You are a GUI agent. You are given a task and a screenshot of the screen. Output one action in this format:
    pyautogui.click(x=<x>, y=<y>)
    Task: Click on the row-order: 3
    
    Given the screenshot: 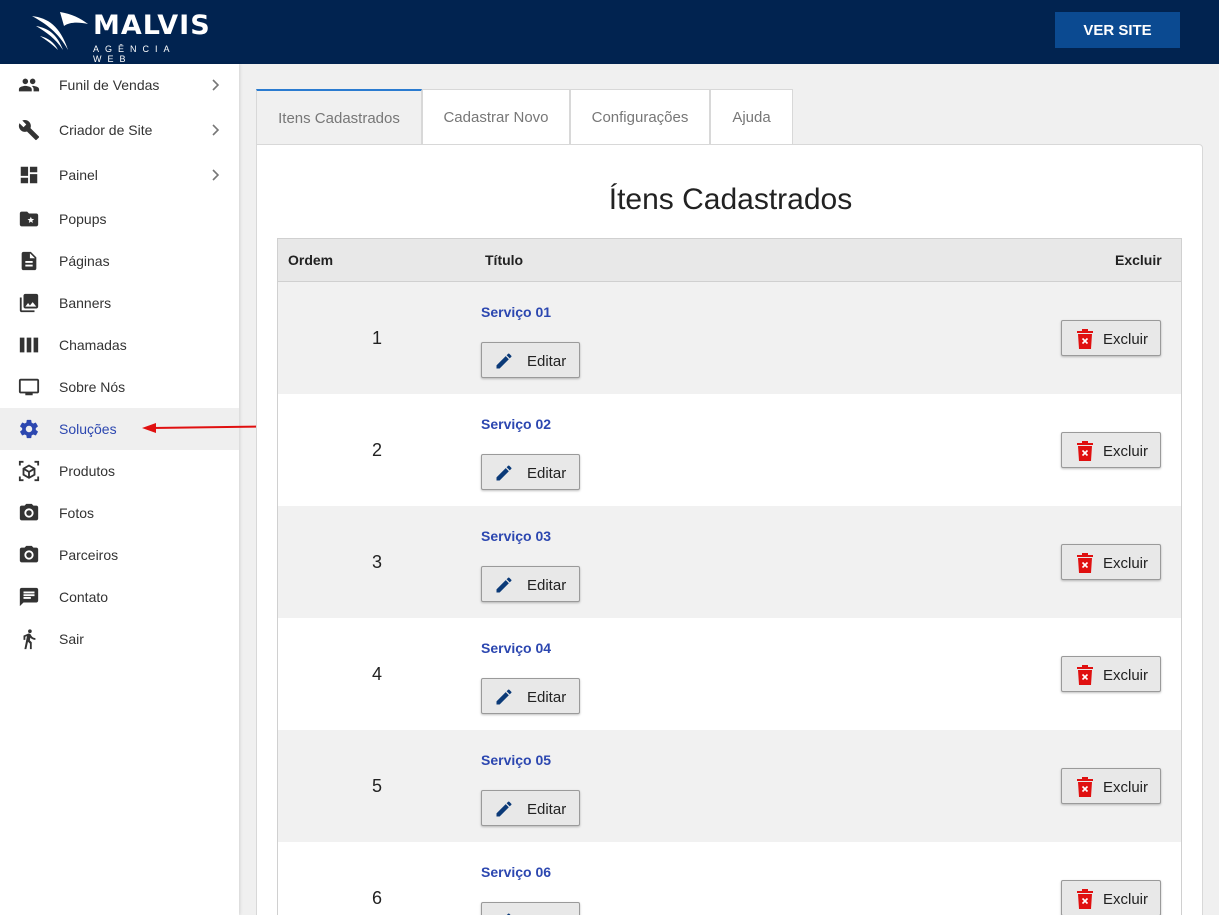 What is the action you would take?
    pyautogui.click(x=377, y=562)
    